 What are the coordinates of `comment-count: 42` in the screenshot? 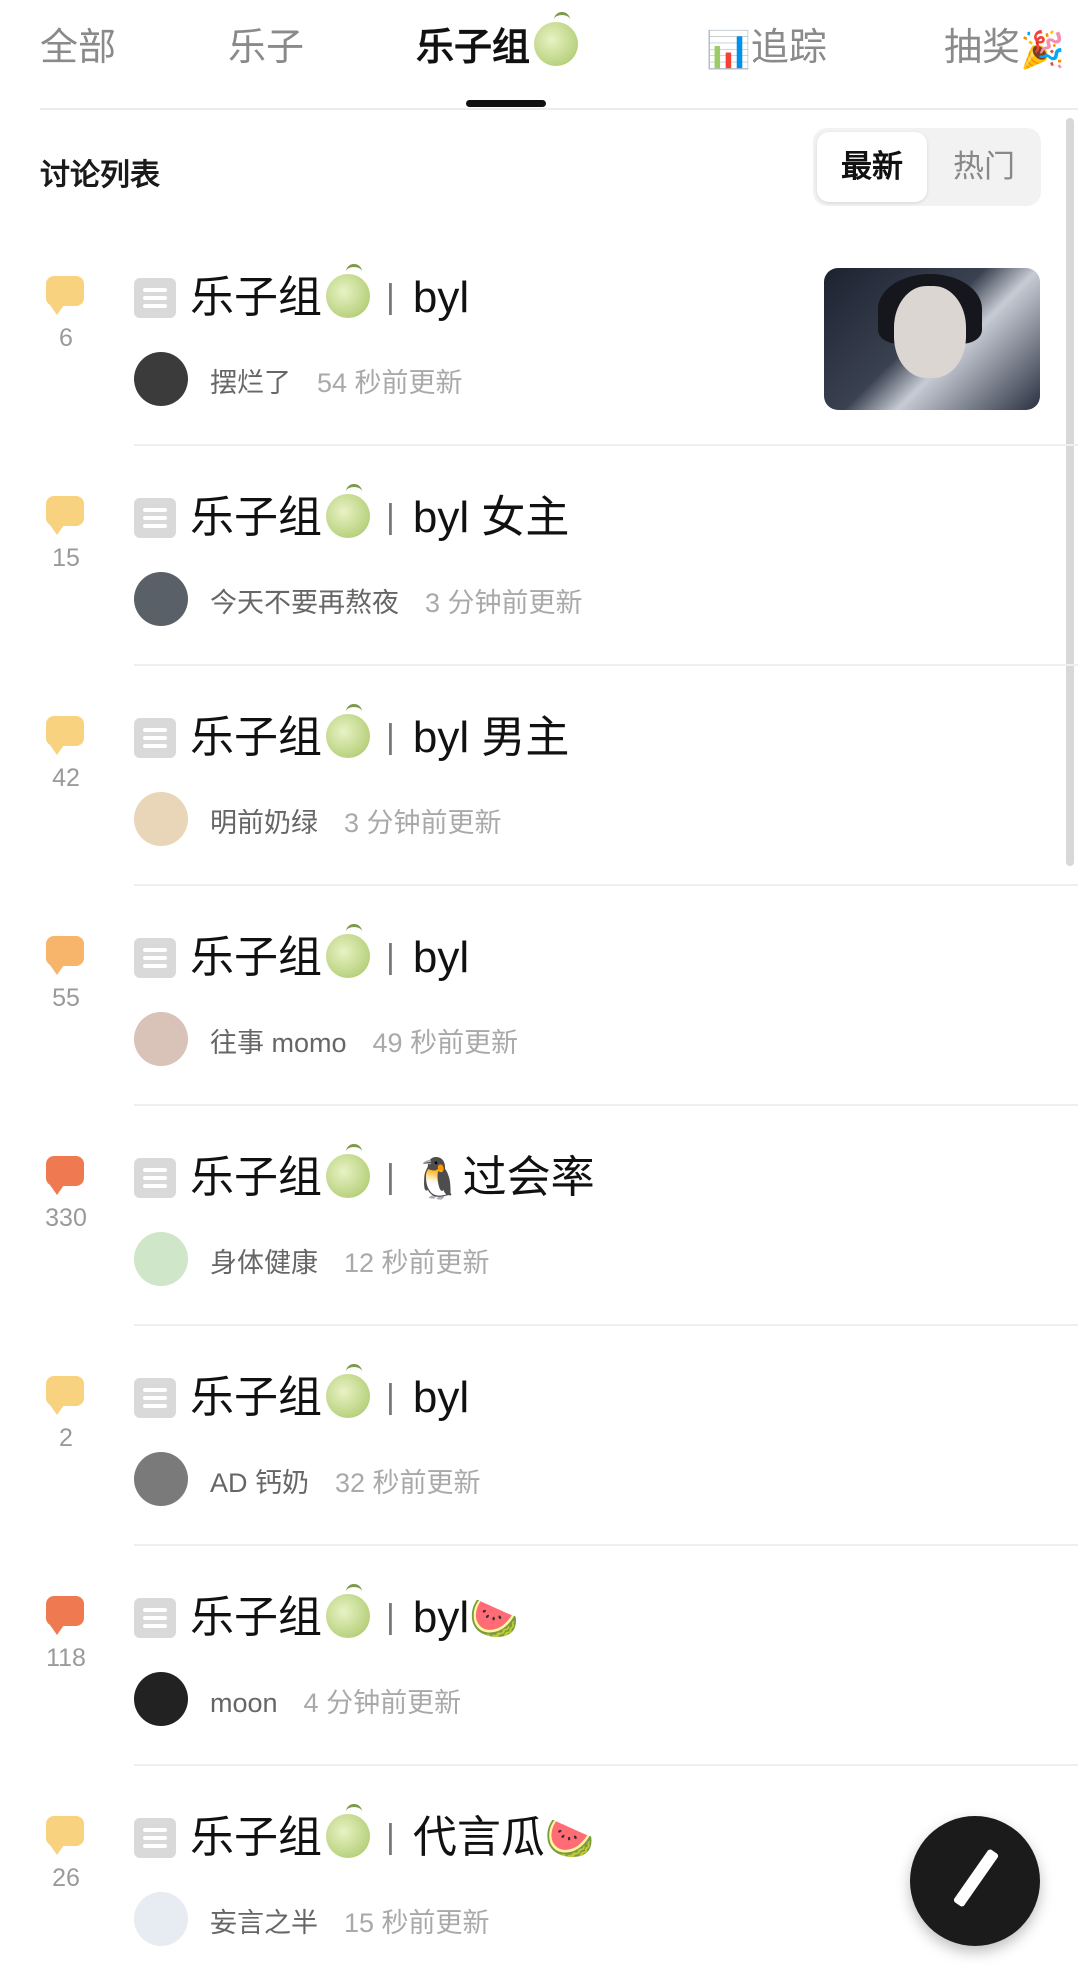 It's located at (66, 778).